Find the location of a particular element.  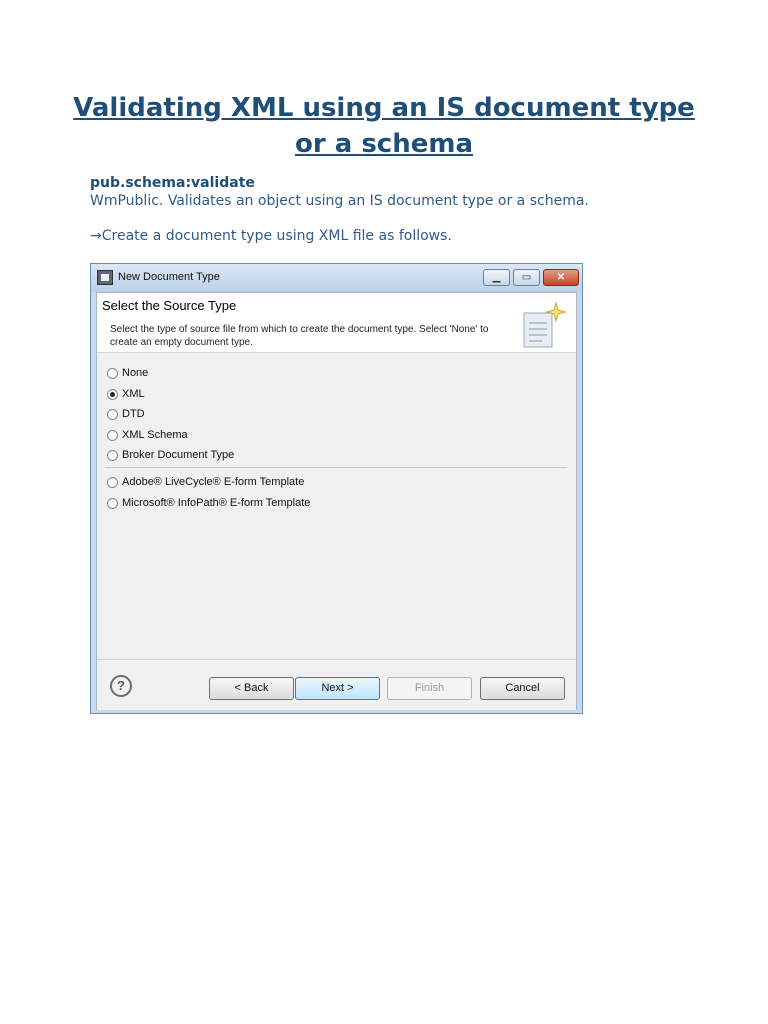

radio-option-xml-schema: XML Schema is located at coordinates (147, 435).